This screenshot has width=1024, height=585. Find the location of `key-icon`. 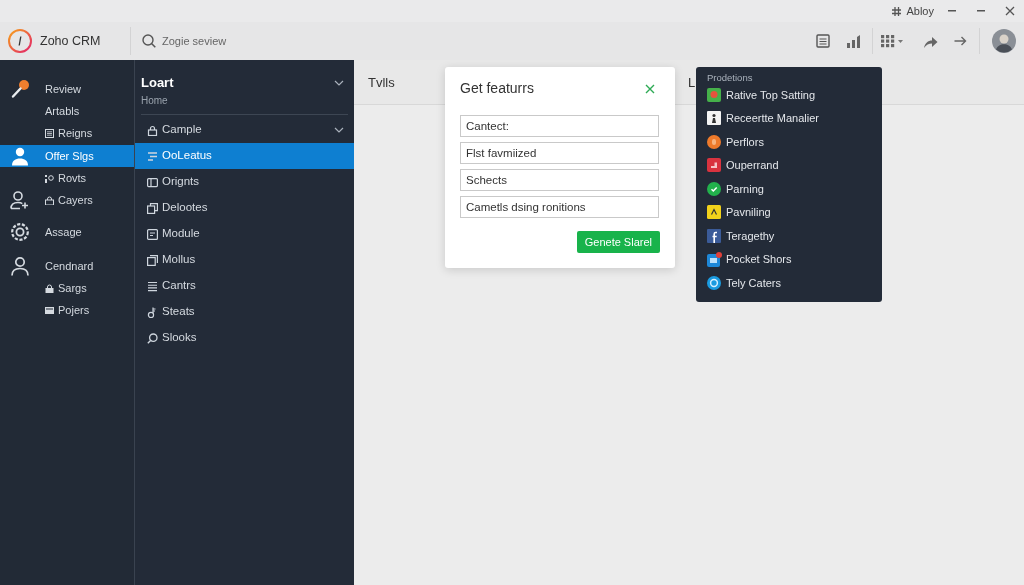

key-icon is located at coordinates (152, 312).